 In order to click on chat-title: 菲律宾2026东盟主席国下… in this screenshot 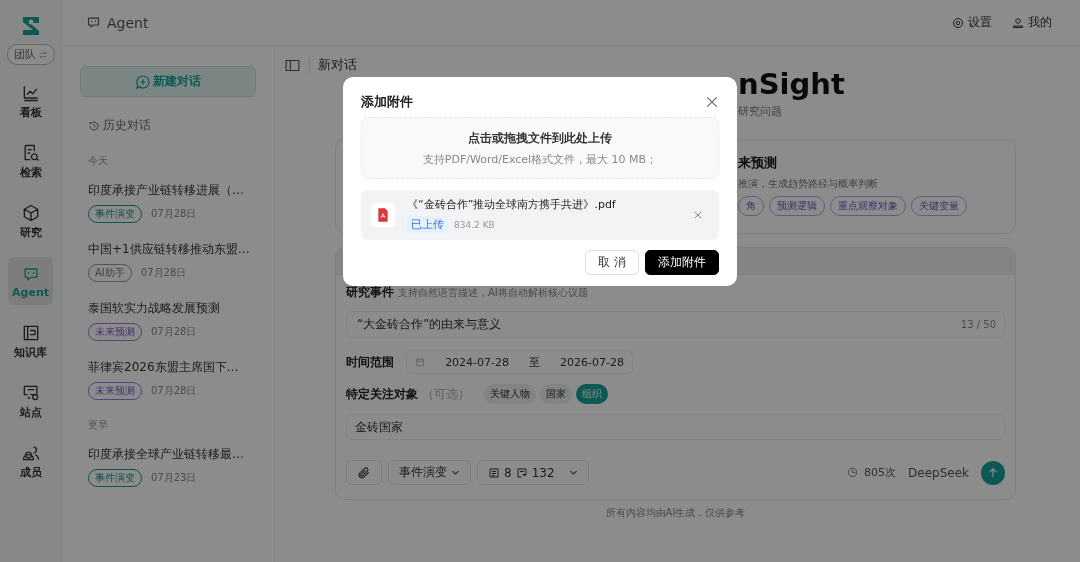, I will do `click(171, 367)`.